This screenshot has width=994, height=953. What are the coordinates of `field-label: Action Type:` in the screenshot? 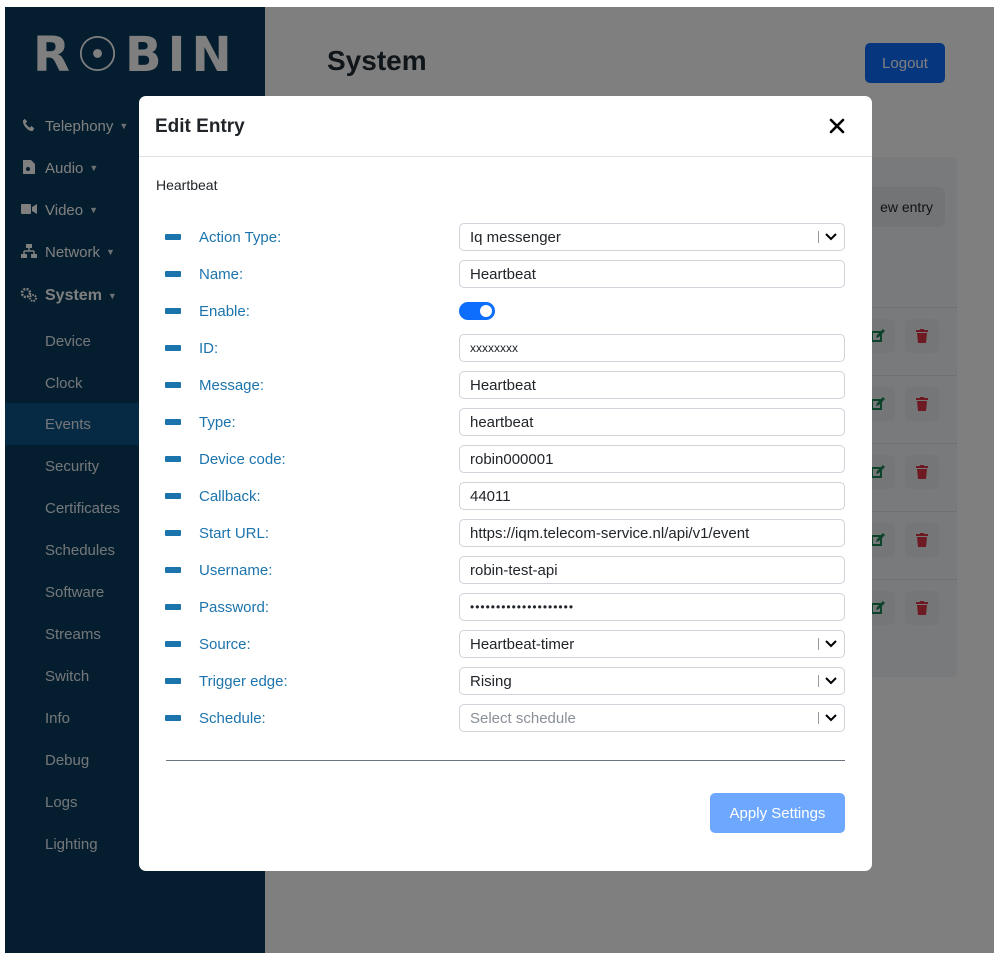 It's located at (223, 237).